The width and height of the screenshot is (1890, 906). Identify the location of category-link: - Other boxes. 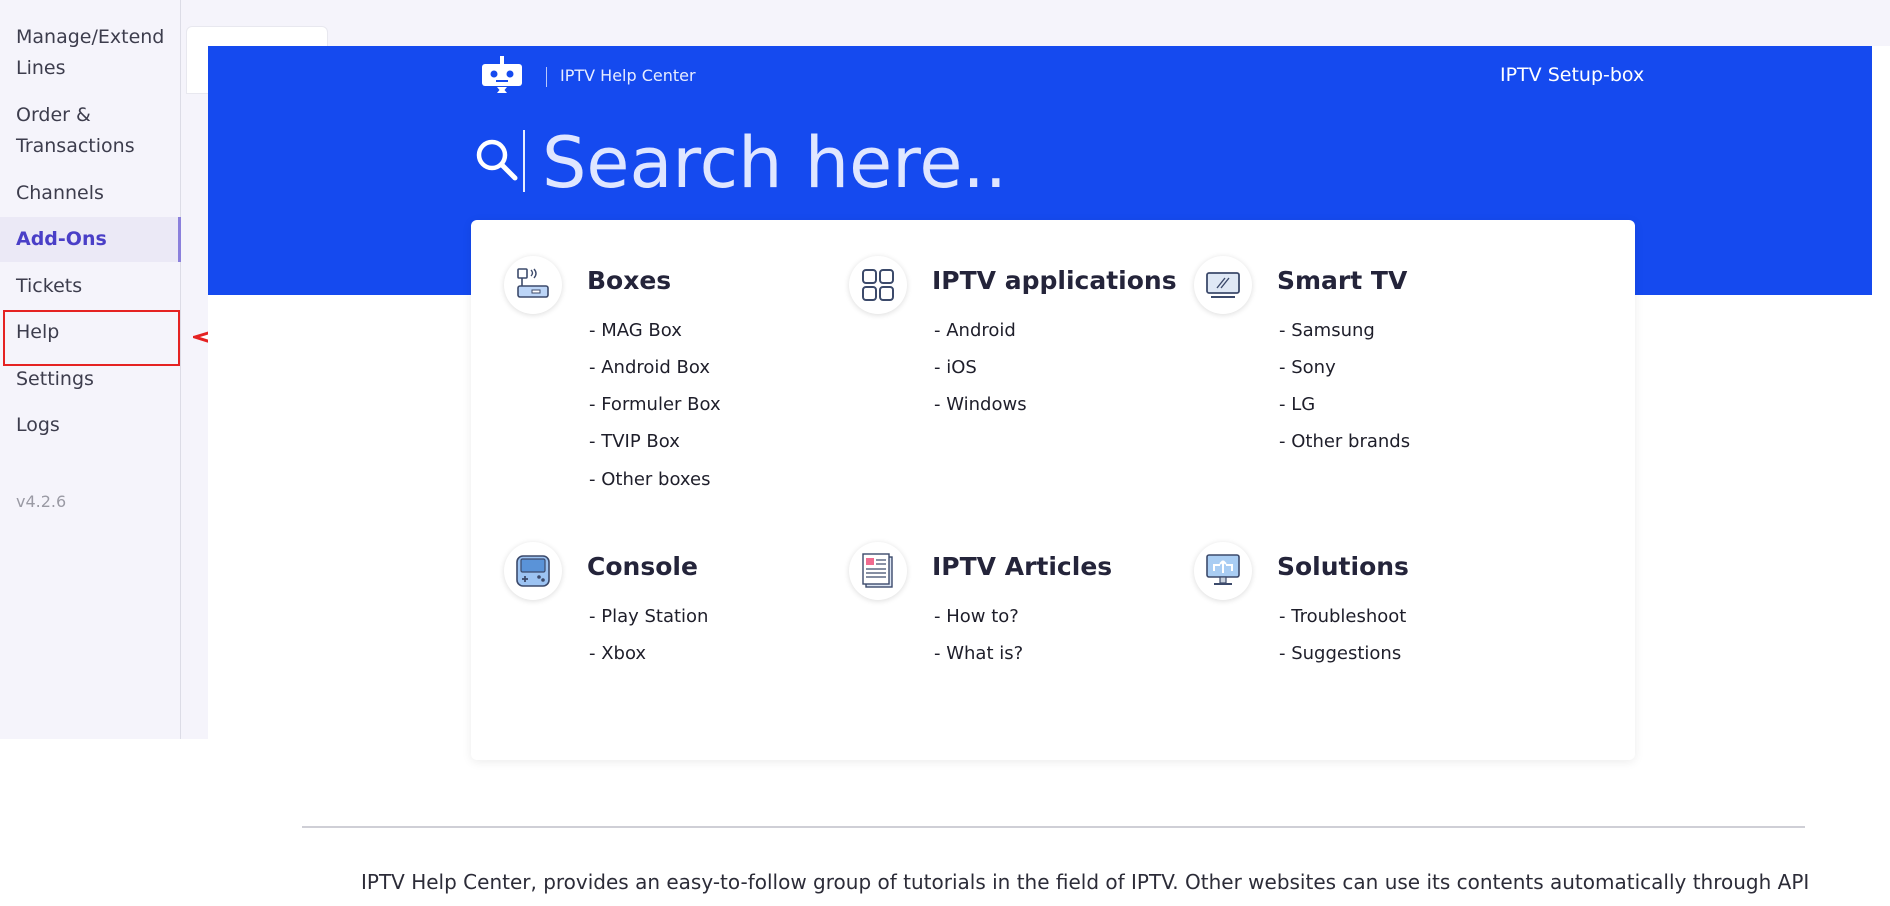
(649, 479).